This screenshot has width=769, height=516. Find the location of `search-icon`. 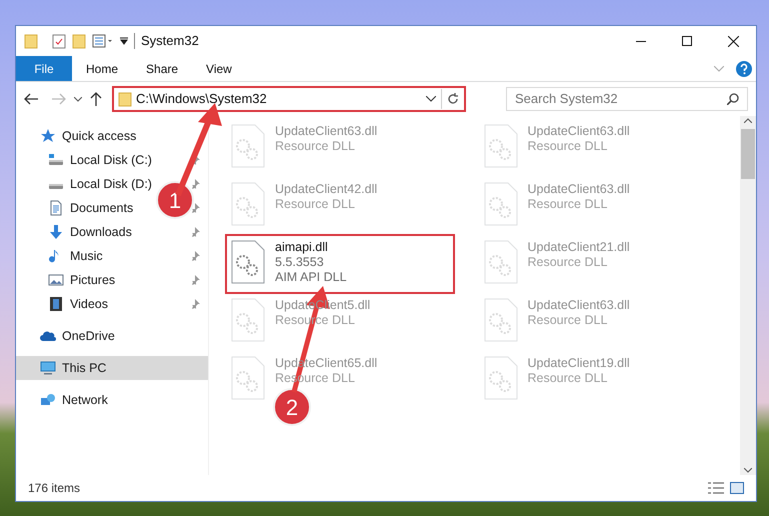

search-icon is located at coordinates (733, 99).